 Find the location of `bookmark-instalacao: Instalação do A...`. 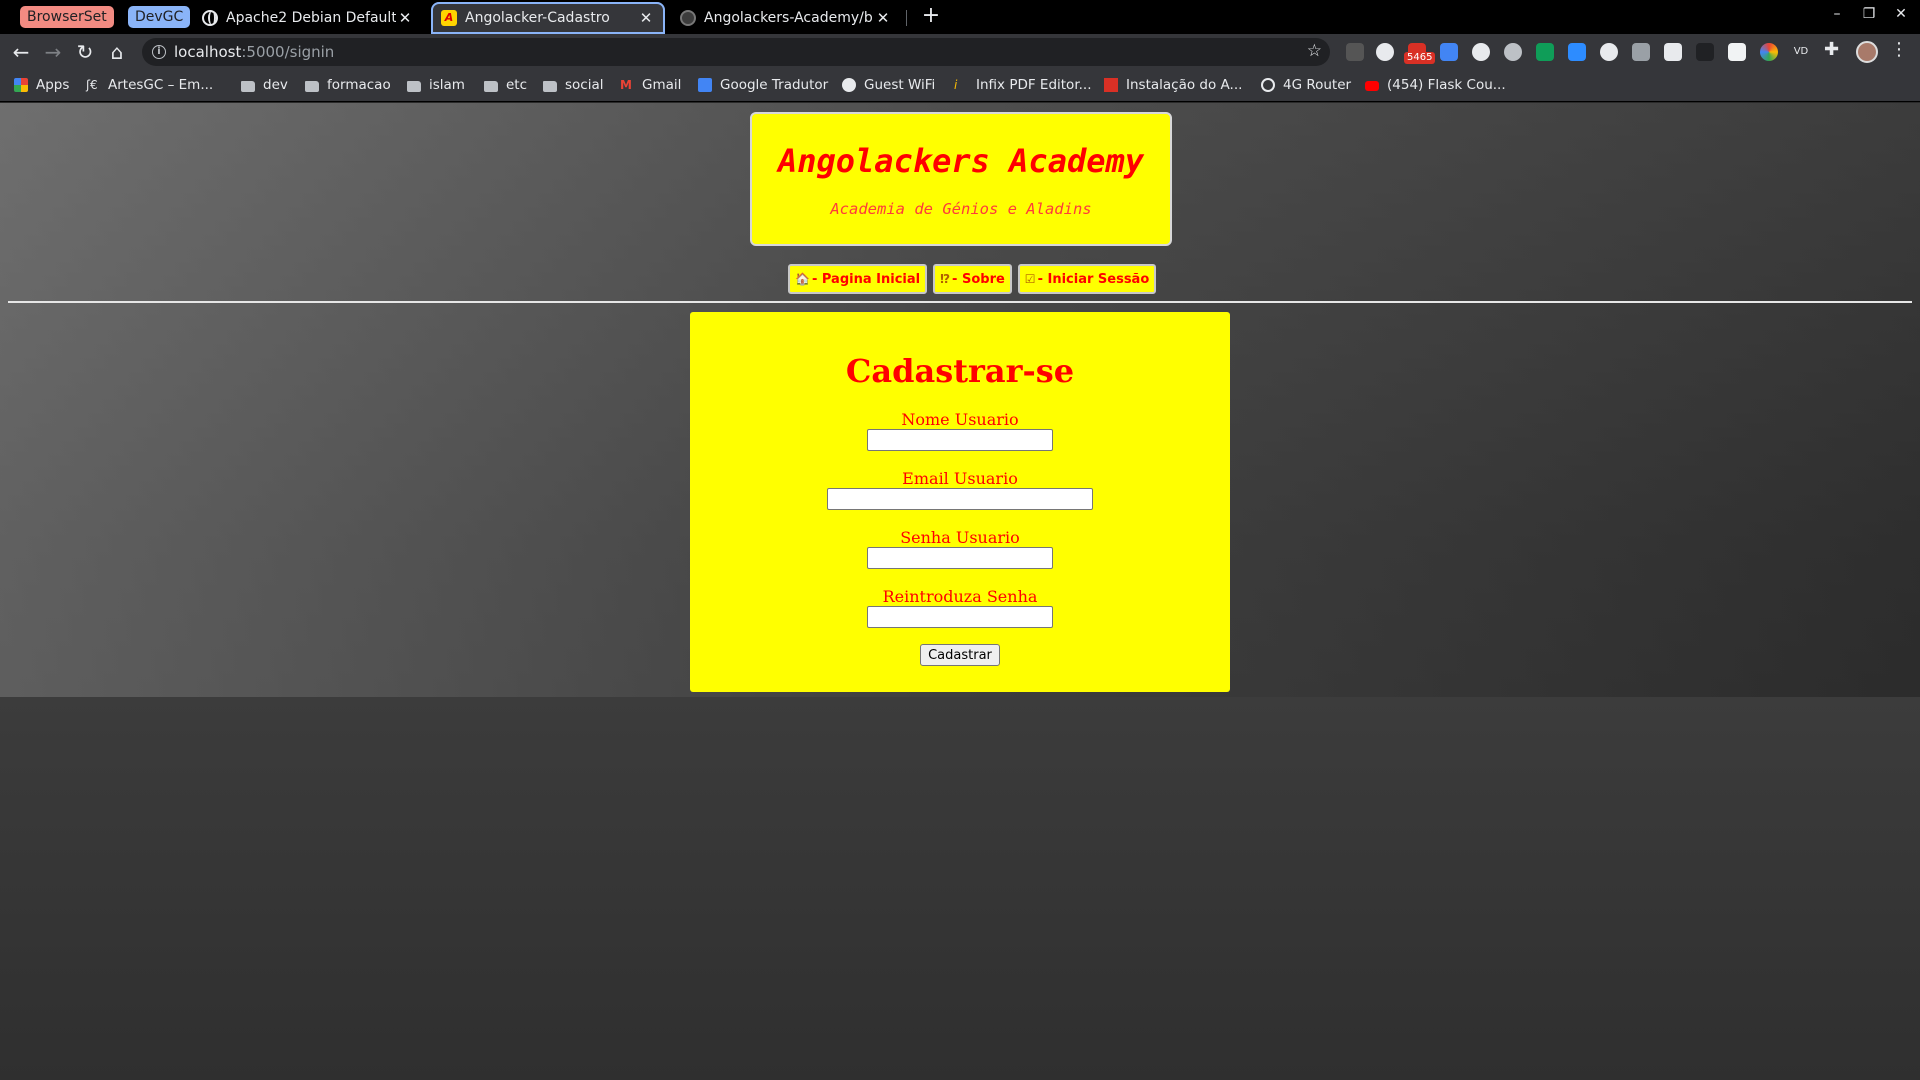

bookmark-instalacao: Instalação do A... is located at coordinates (1173, 85).